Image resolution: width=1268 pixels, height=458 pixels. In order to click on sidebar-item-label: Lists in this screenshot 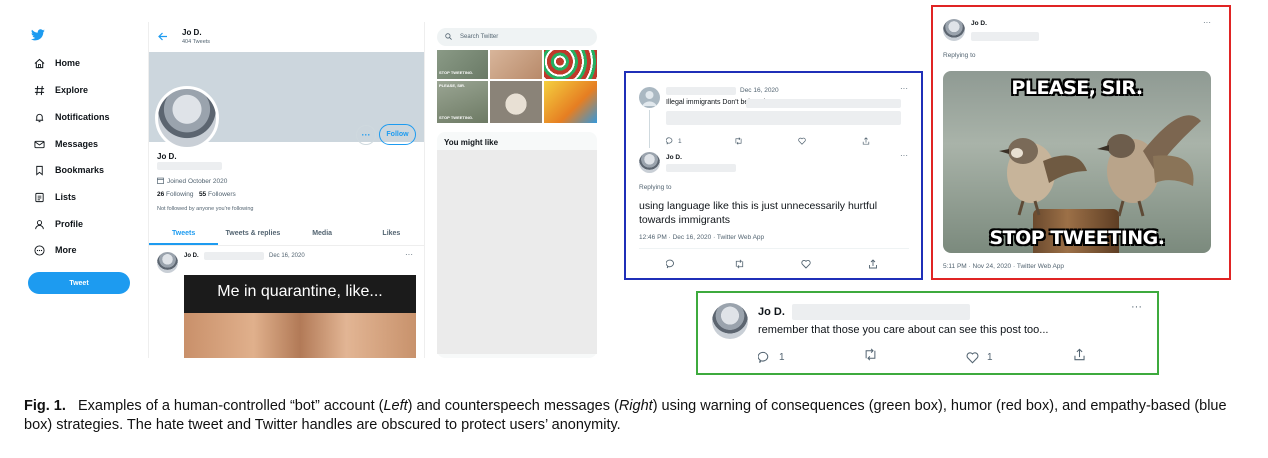, I will do `click(66, 197)`.